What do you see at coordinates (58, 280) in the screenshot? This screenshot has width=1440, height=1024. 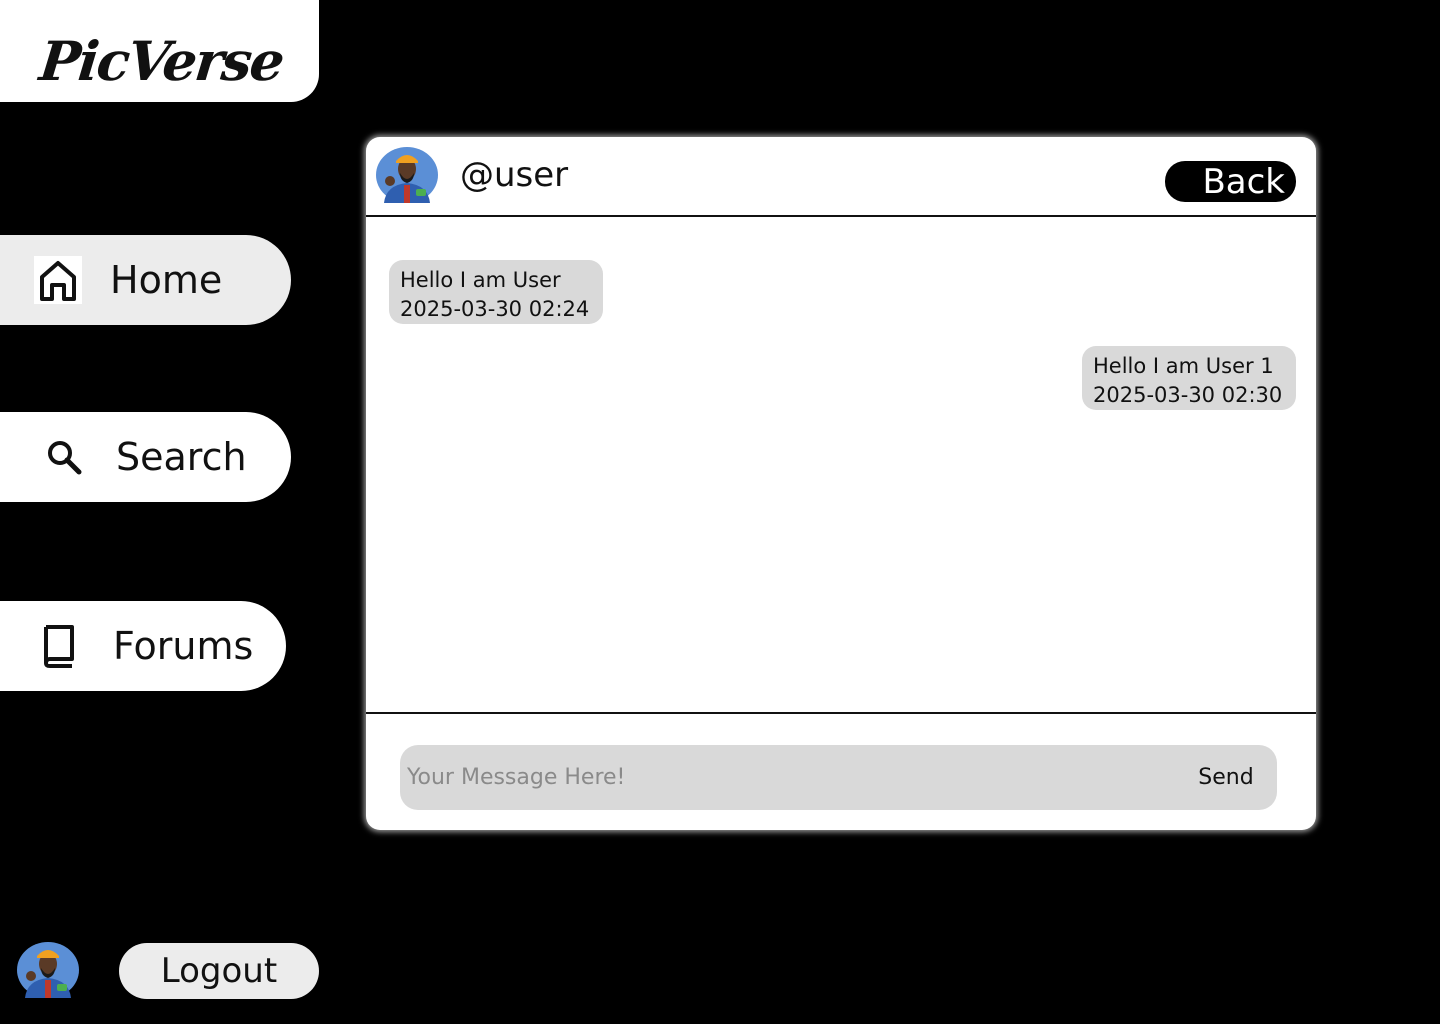 I see `home-icon` at bounding box center [58, 280].